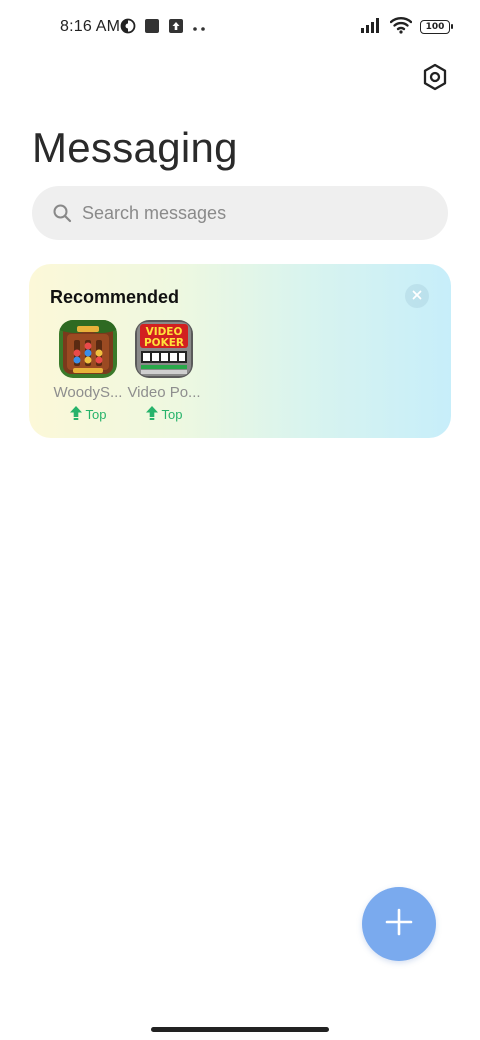 This screenshot has width=480, height=1040. Describe the element at coordinates (128, 28) in the screenshot. I see `theme-icon` at that location.